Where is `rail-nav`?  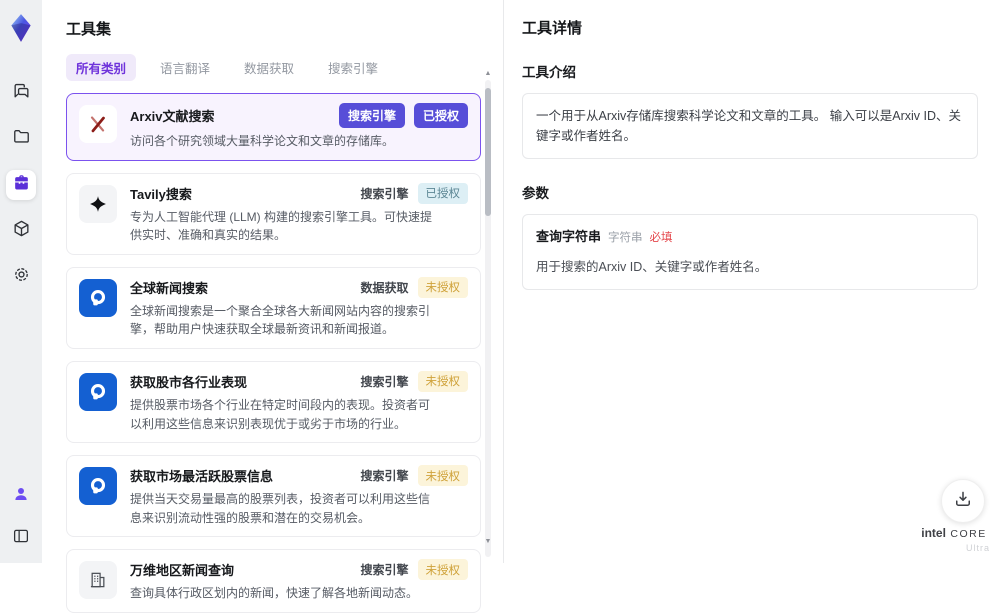 rail-nav is located at coordinates (21, 185).